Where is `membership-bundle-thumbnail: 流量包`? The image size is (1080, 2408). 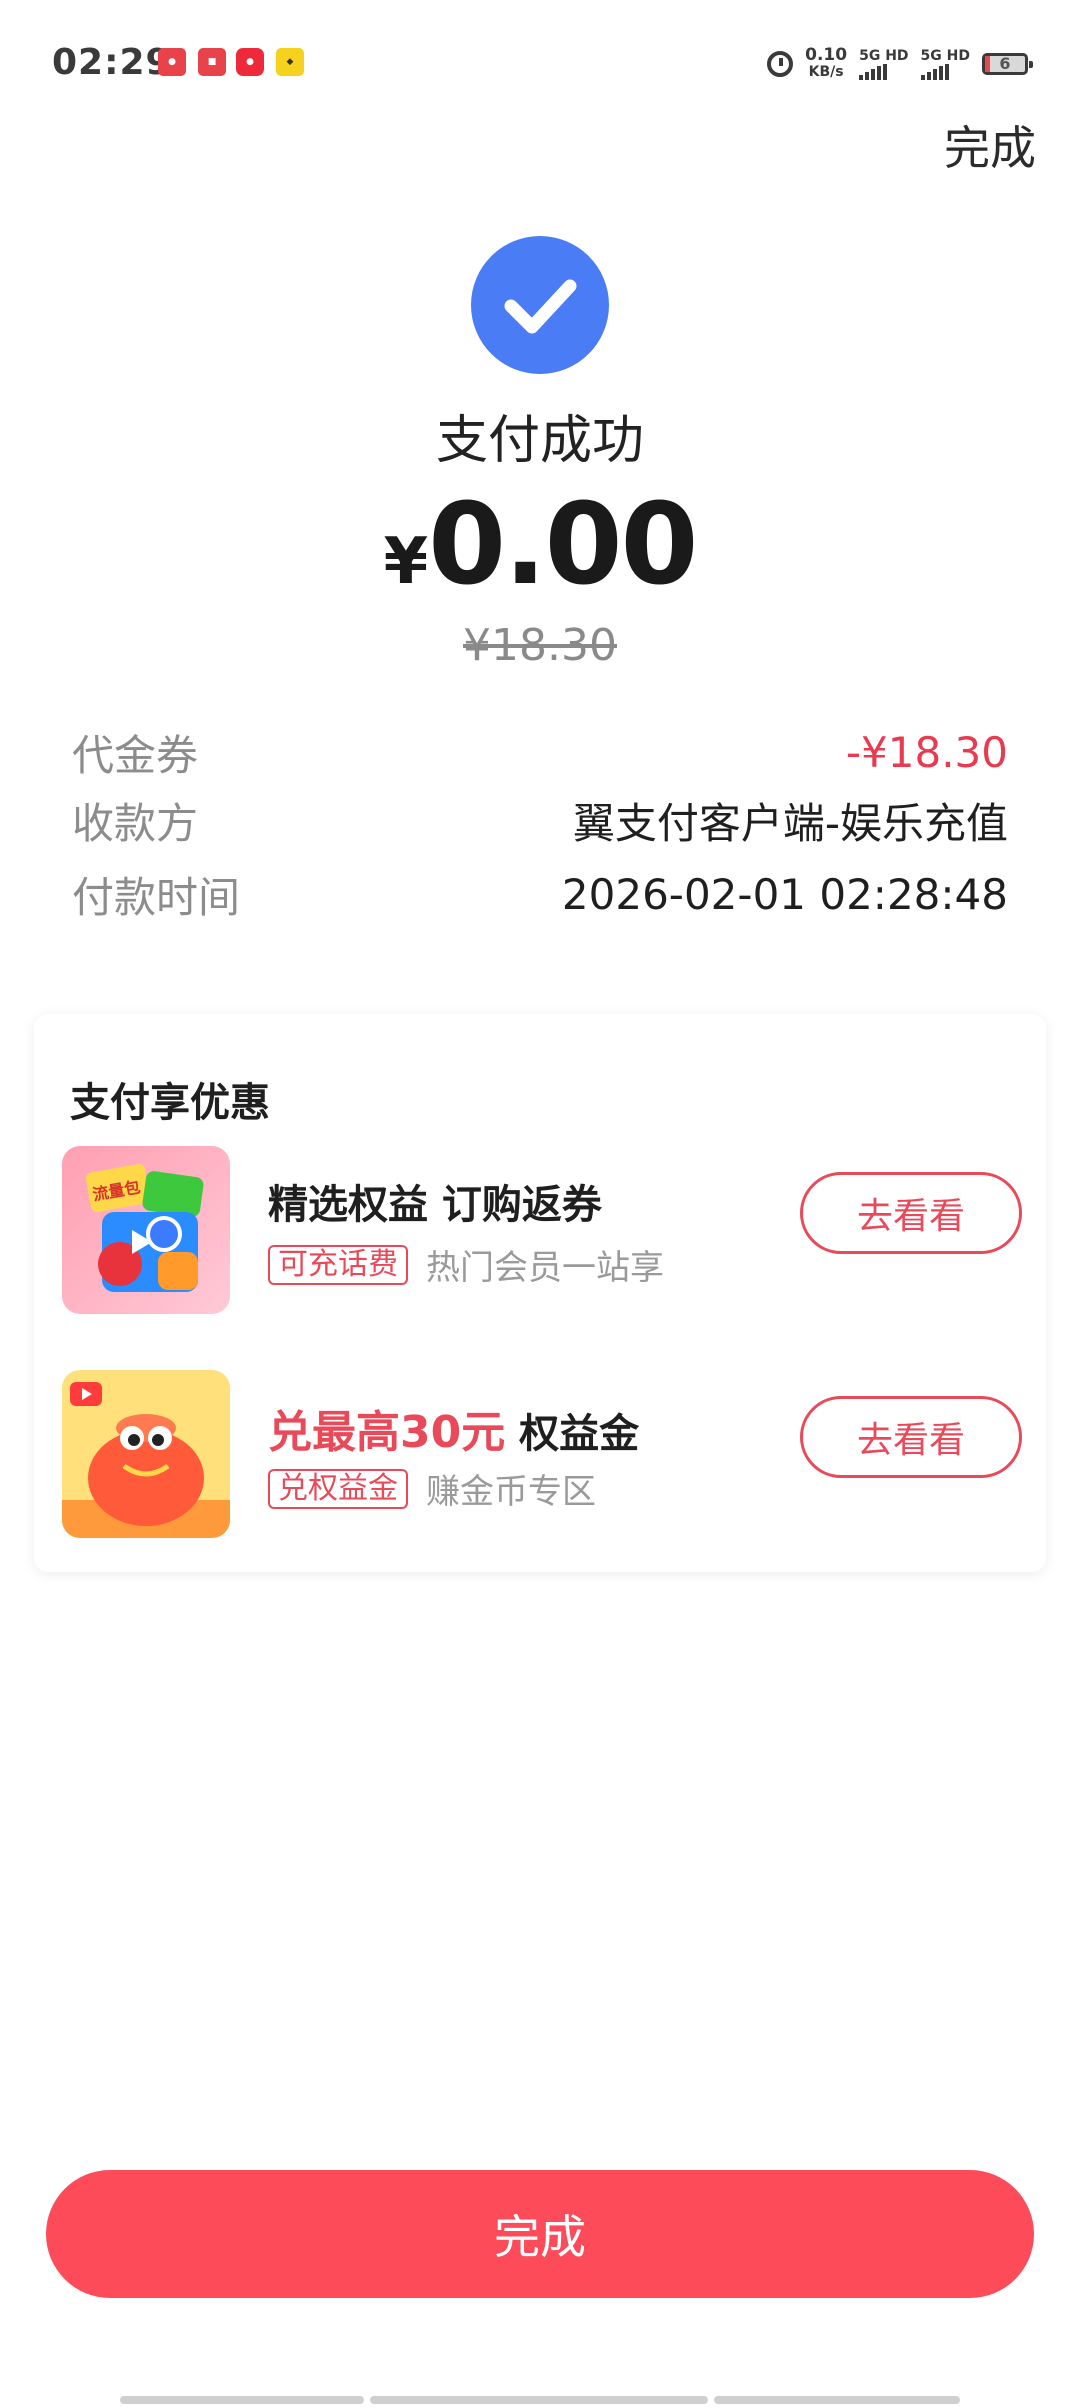 membership-bundle-thumbnail: 流量包 is located at coordinates (146, 1230).